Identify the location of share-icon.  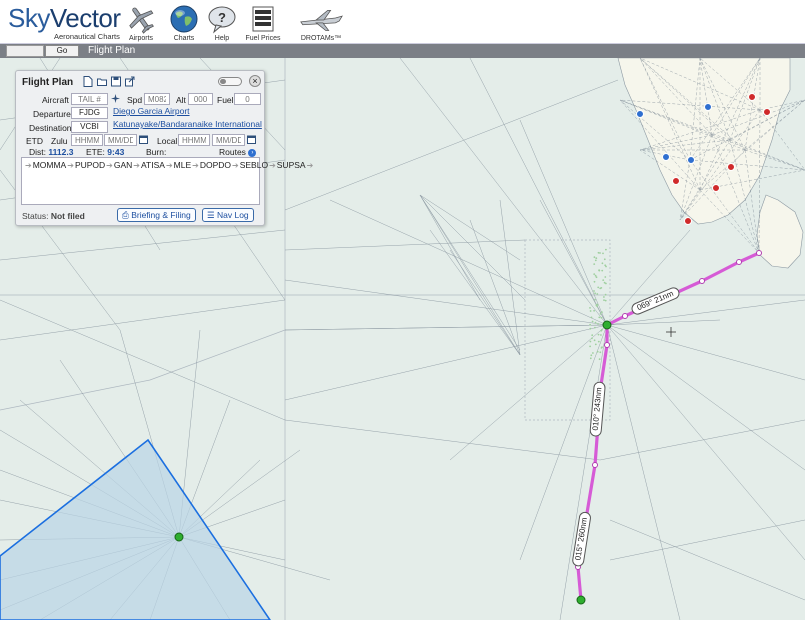
(130, 81).